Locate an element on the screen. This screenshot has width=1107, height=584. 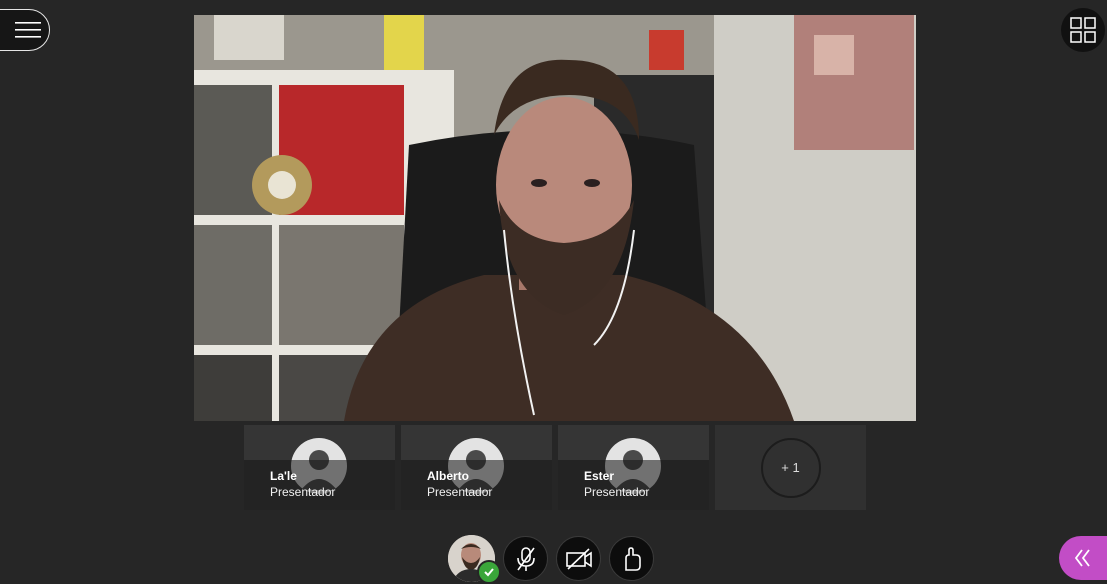
participant-tile: Alberto Presentador is located at coordinates (476, 467).